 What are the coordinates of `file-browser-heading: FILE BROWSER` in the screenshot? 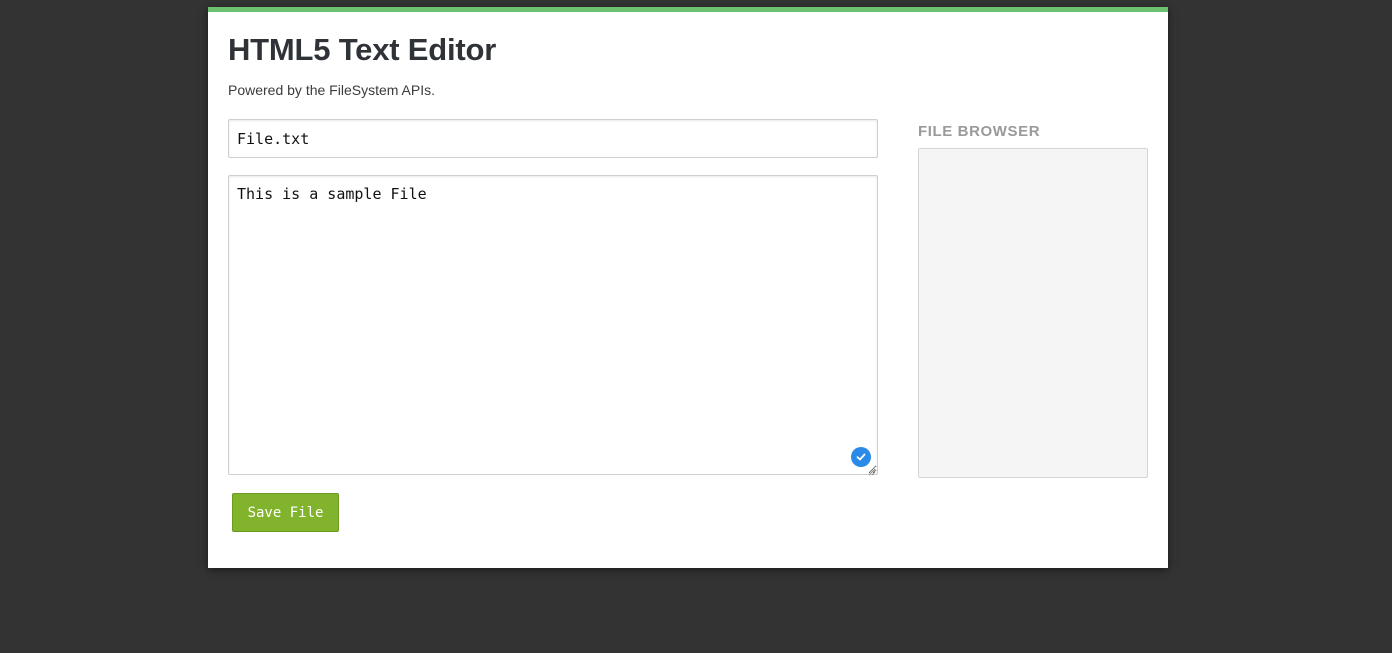 It's located at (979, 131).